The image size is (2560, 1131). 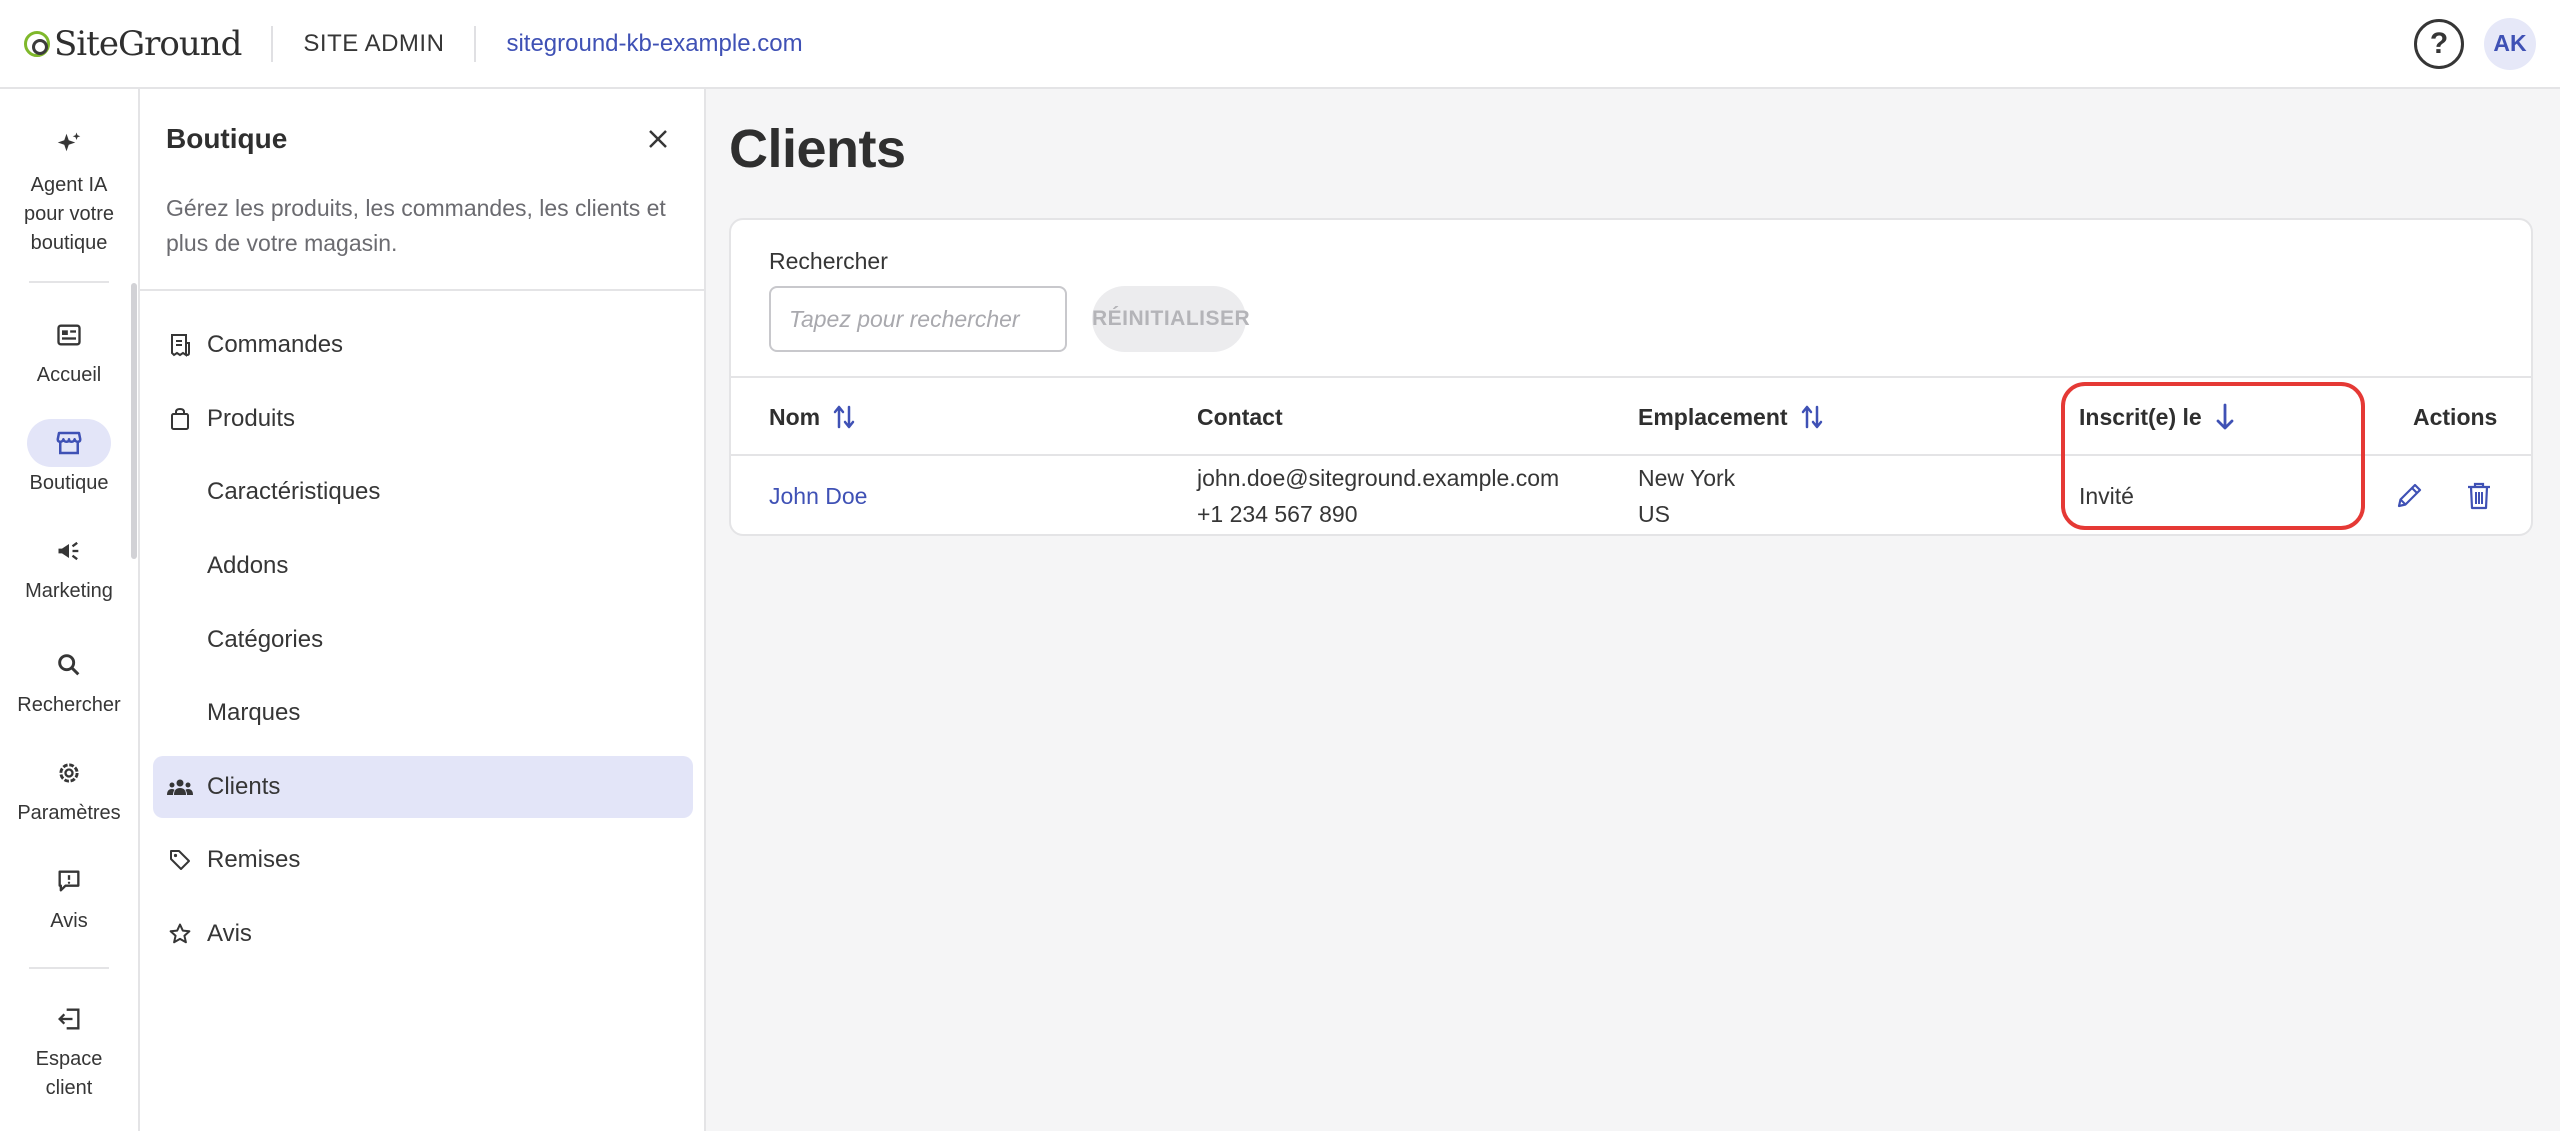 I want to click on trash-icon, so click(x=2479, y=496).